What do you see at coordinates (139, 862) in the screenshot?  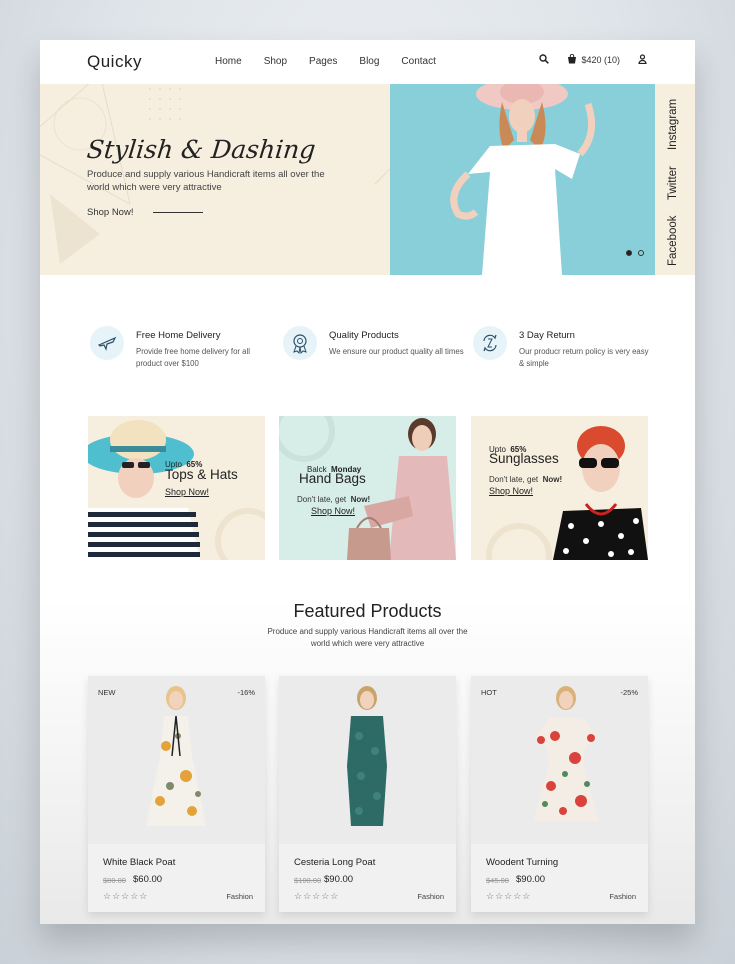 I see `product-name: White Black Poat` at bounding box center [139, 862].